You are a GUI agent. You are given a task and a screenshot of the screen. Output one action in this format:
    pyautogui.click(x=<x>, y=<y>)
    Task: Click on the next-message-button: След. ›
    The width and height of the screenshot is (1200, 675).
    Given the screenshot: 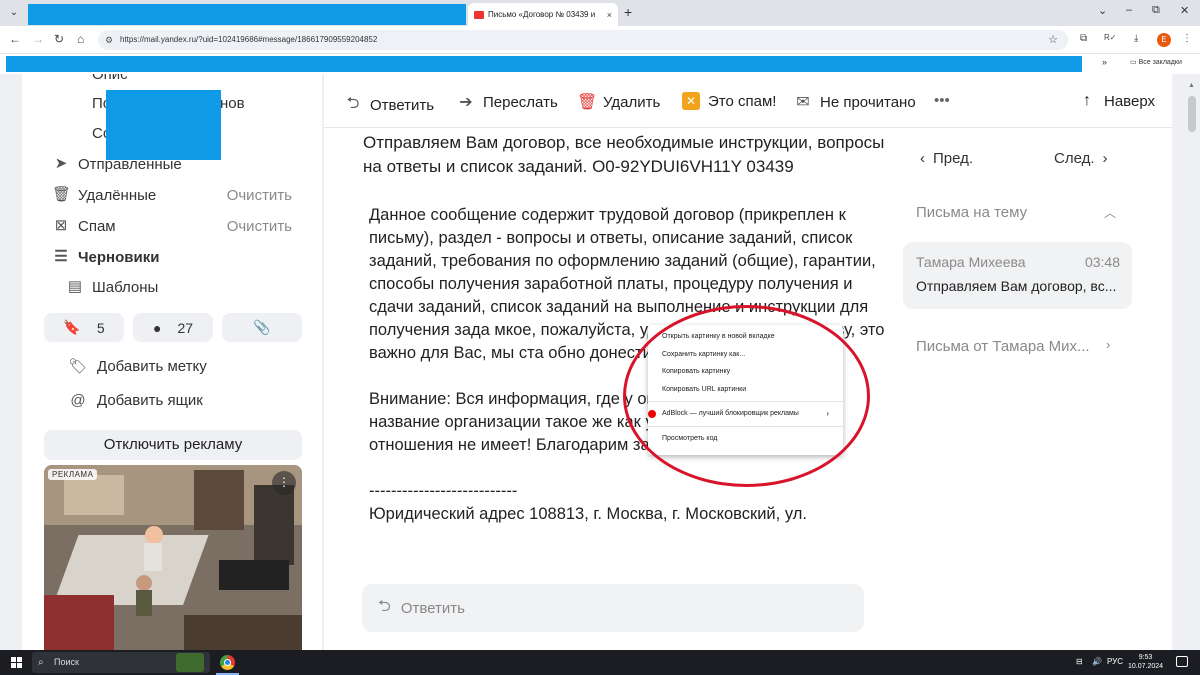 What is the action you would take?
    pyautogui.click(x=1081, y=158)
    